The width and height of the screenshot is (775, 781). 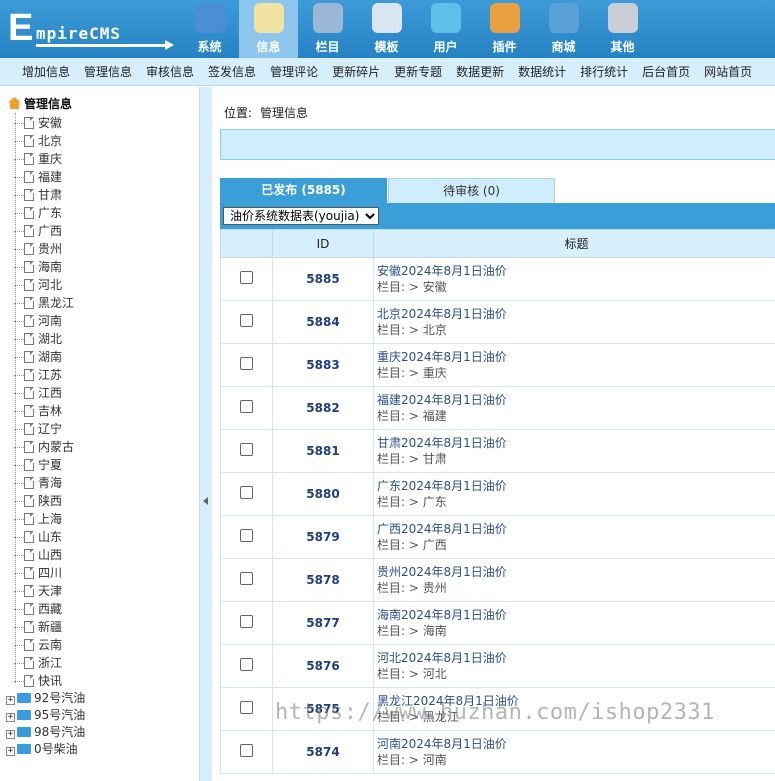 What do you see at coordinates (483, 71) in the screenshot?
I see `sub-nav-item: 数据更新` at bounding box center [483, 71].